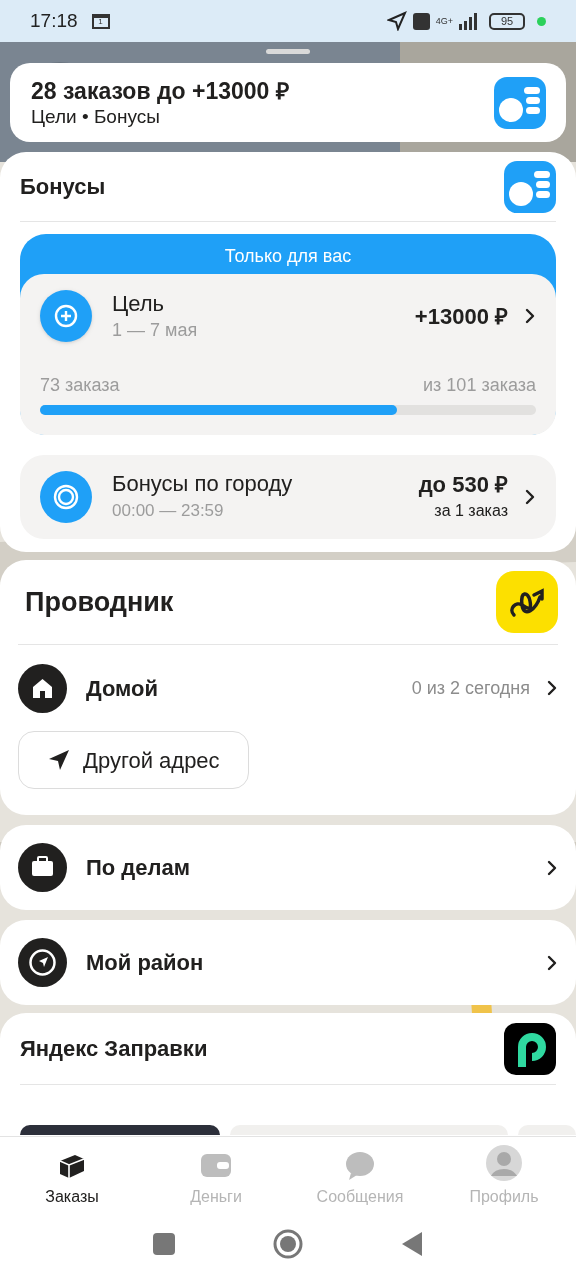  I want to click on home-count: 0 из 2 сегодня, so click(470, 688).